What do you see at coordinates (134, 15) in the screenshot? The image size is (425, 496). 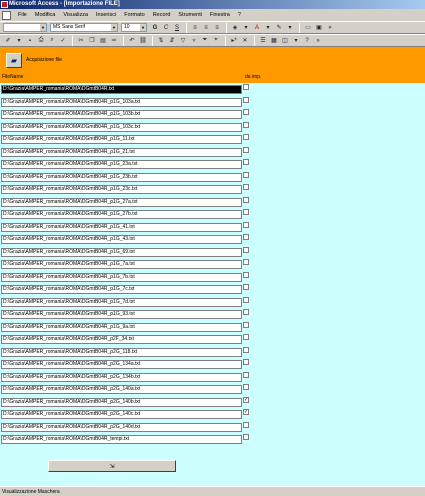 I see `menu-formato: Formato` at bounding box center [134, 15].